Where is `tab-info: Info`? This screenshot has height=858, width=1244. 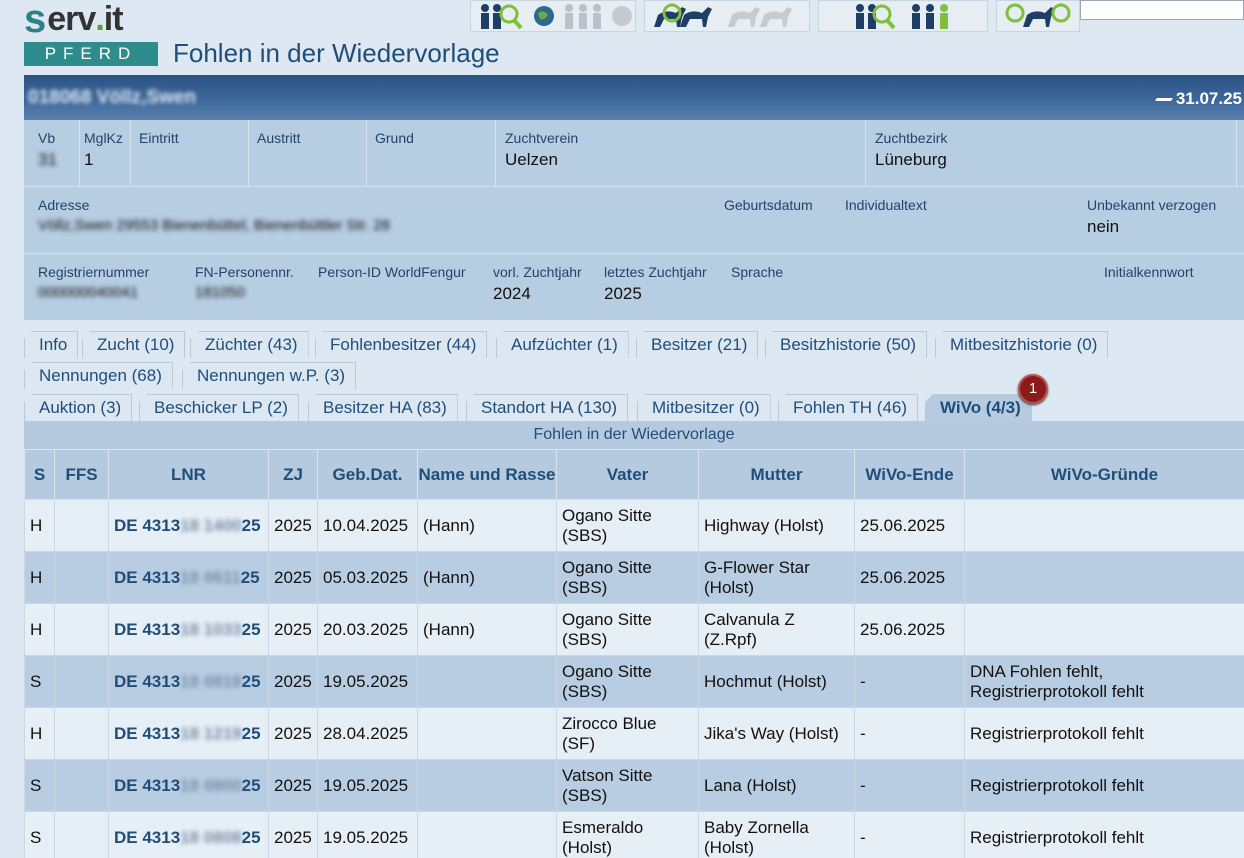
tab-info: Info is located at coordinates (51, 344).